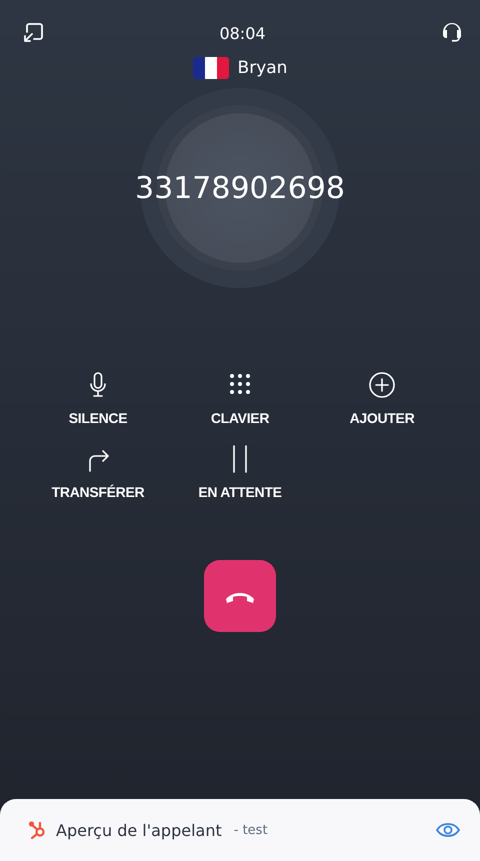 Image resolution: width=480 pixels, height=861 pixels. I want to click on call-timer: 08:04, so click(242, 33).